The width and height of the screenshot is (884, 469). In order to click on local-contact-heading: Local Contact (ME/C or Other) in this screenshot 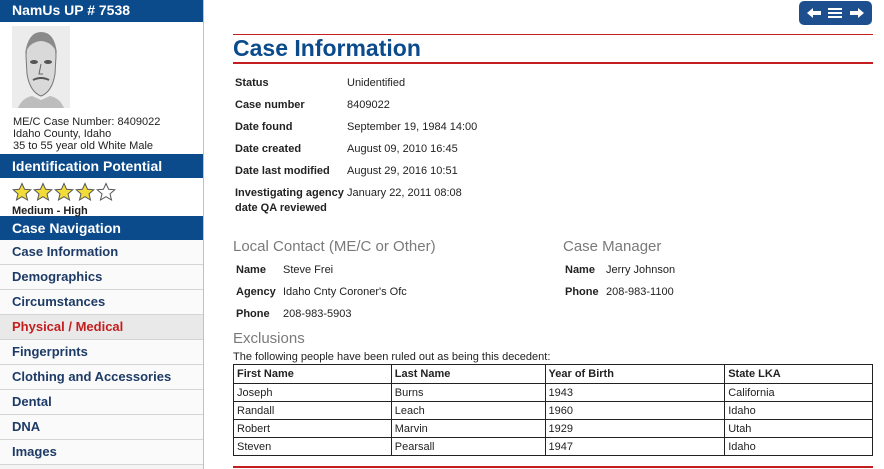, I will do `click(334, 246)`.